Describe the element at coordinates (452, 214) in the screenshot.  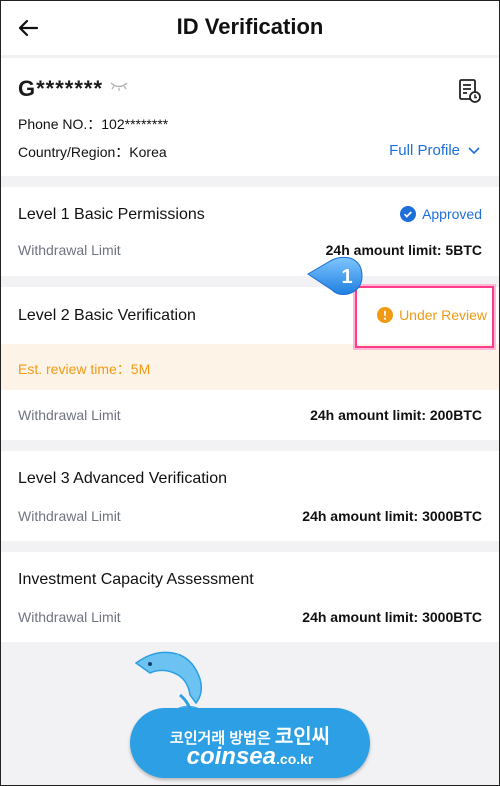
I see `approved-label: Approved` at that location.